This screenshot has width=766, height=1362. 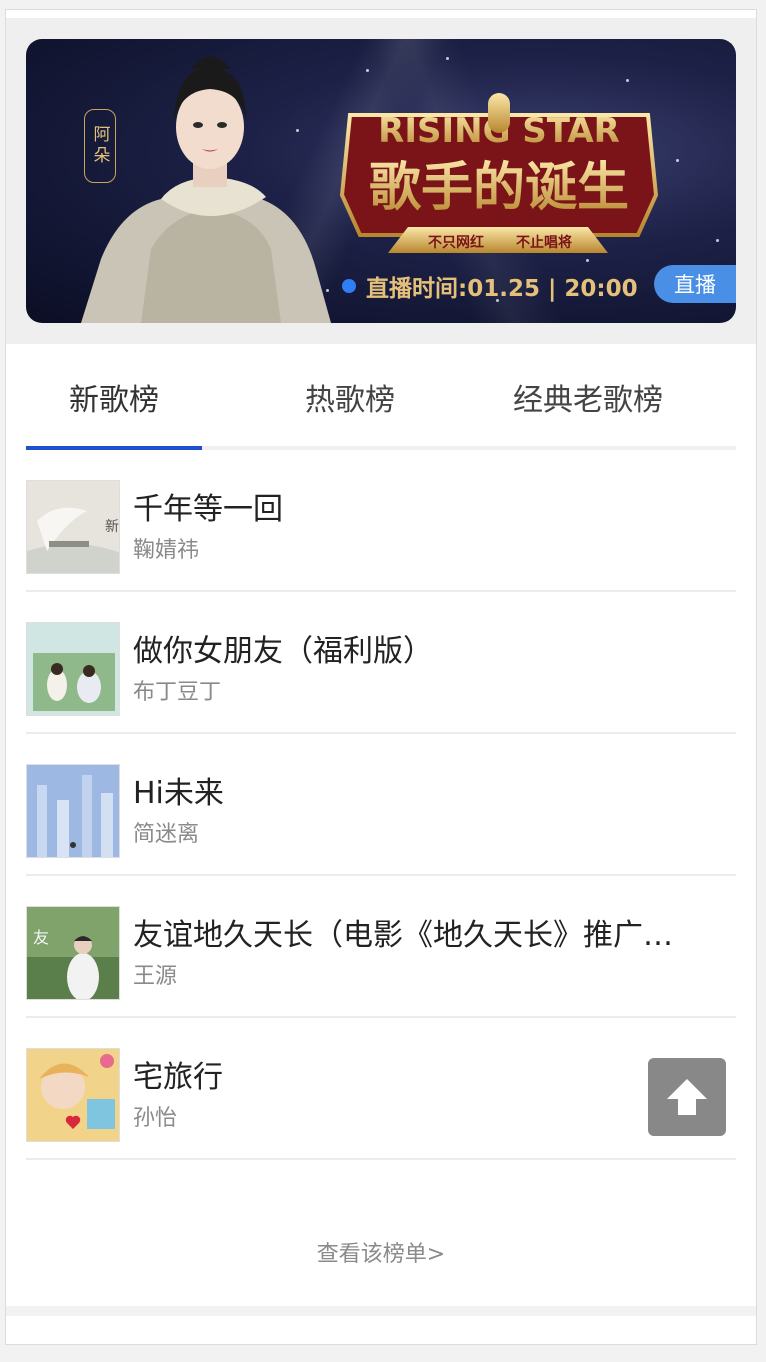 I want to click on song-title: Hi未来, so click(x=178, y=793).